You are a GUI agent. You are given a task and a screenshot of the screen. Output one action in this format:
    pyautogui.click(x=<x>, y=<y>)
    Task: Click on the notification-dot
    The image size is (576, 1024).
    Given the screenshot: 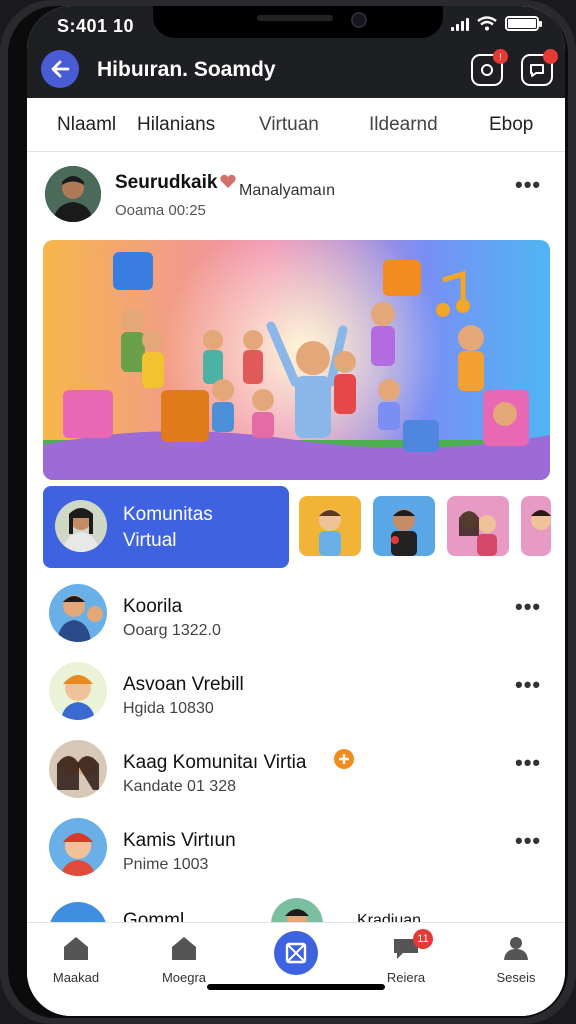 What is the action you would take?
    pyautogui.click(x=550, y=56)
    